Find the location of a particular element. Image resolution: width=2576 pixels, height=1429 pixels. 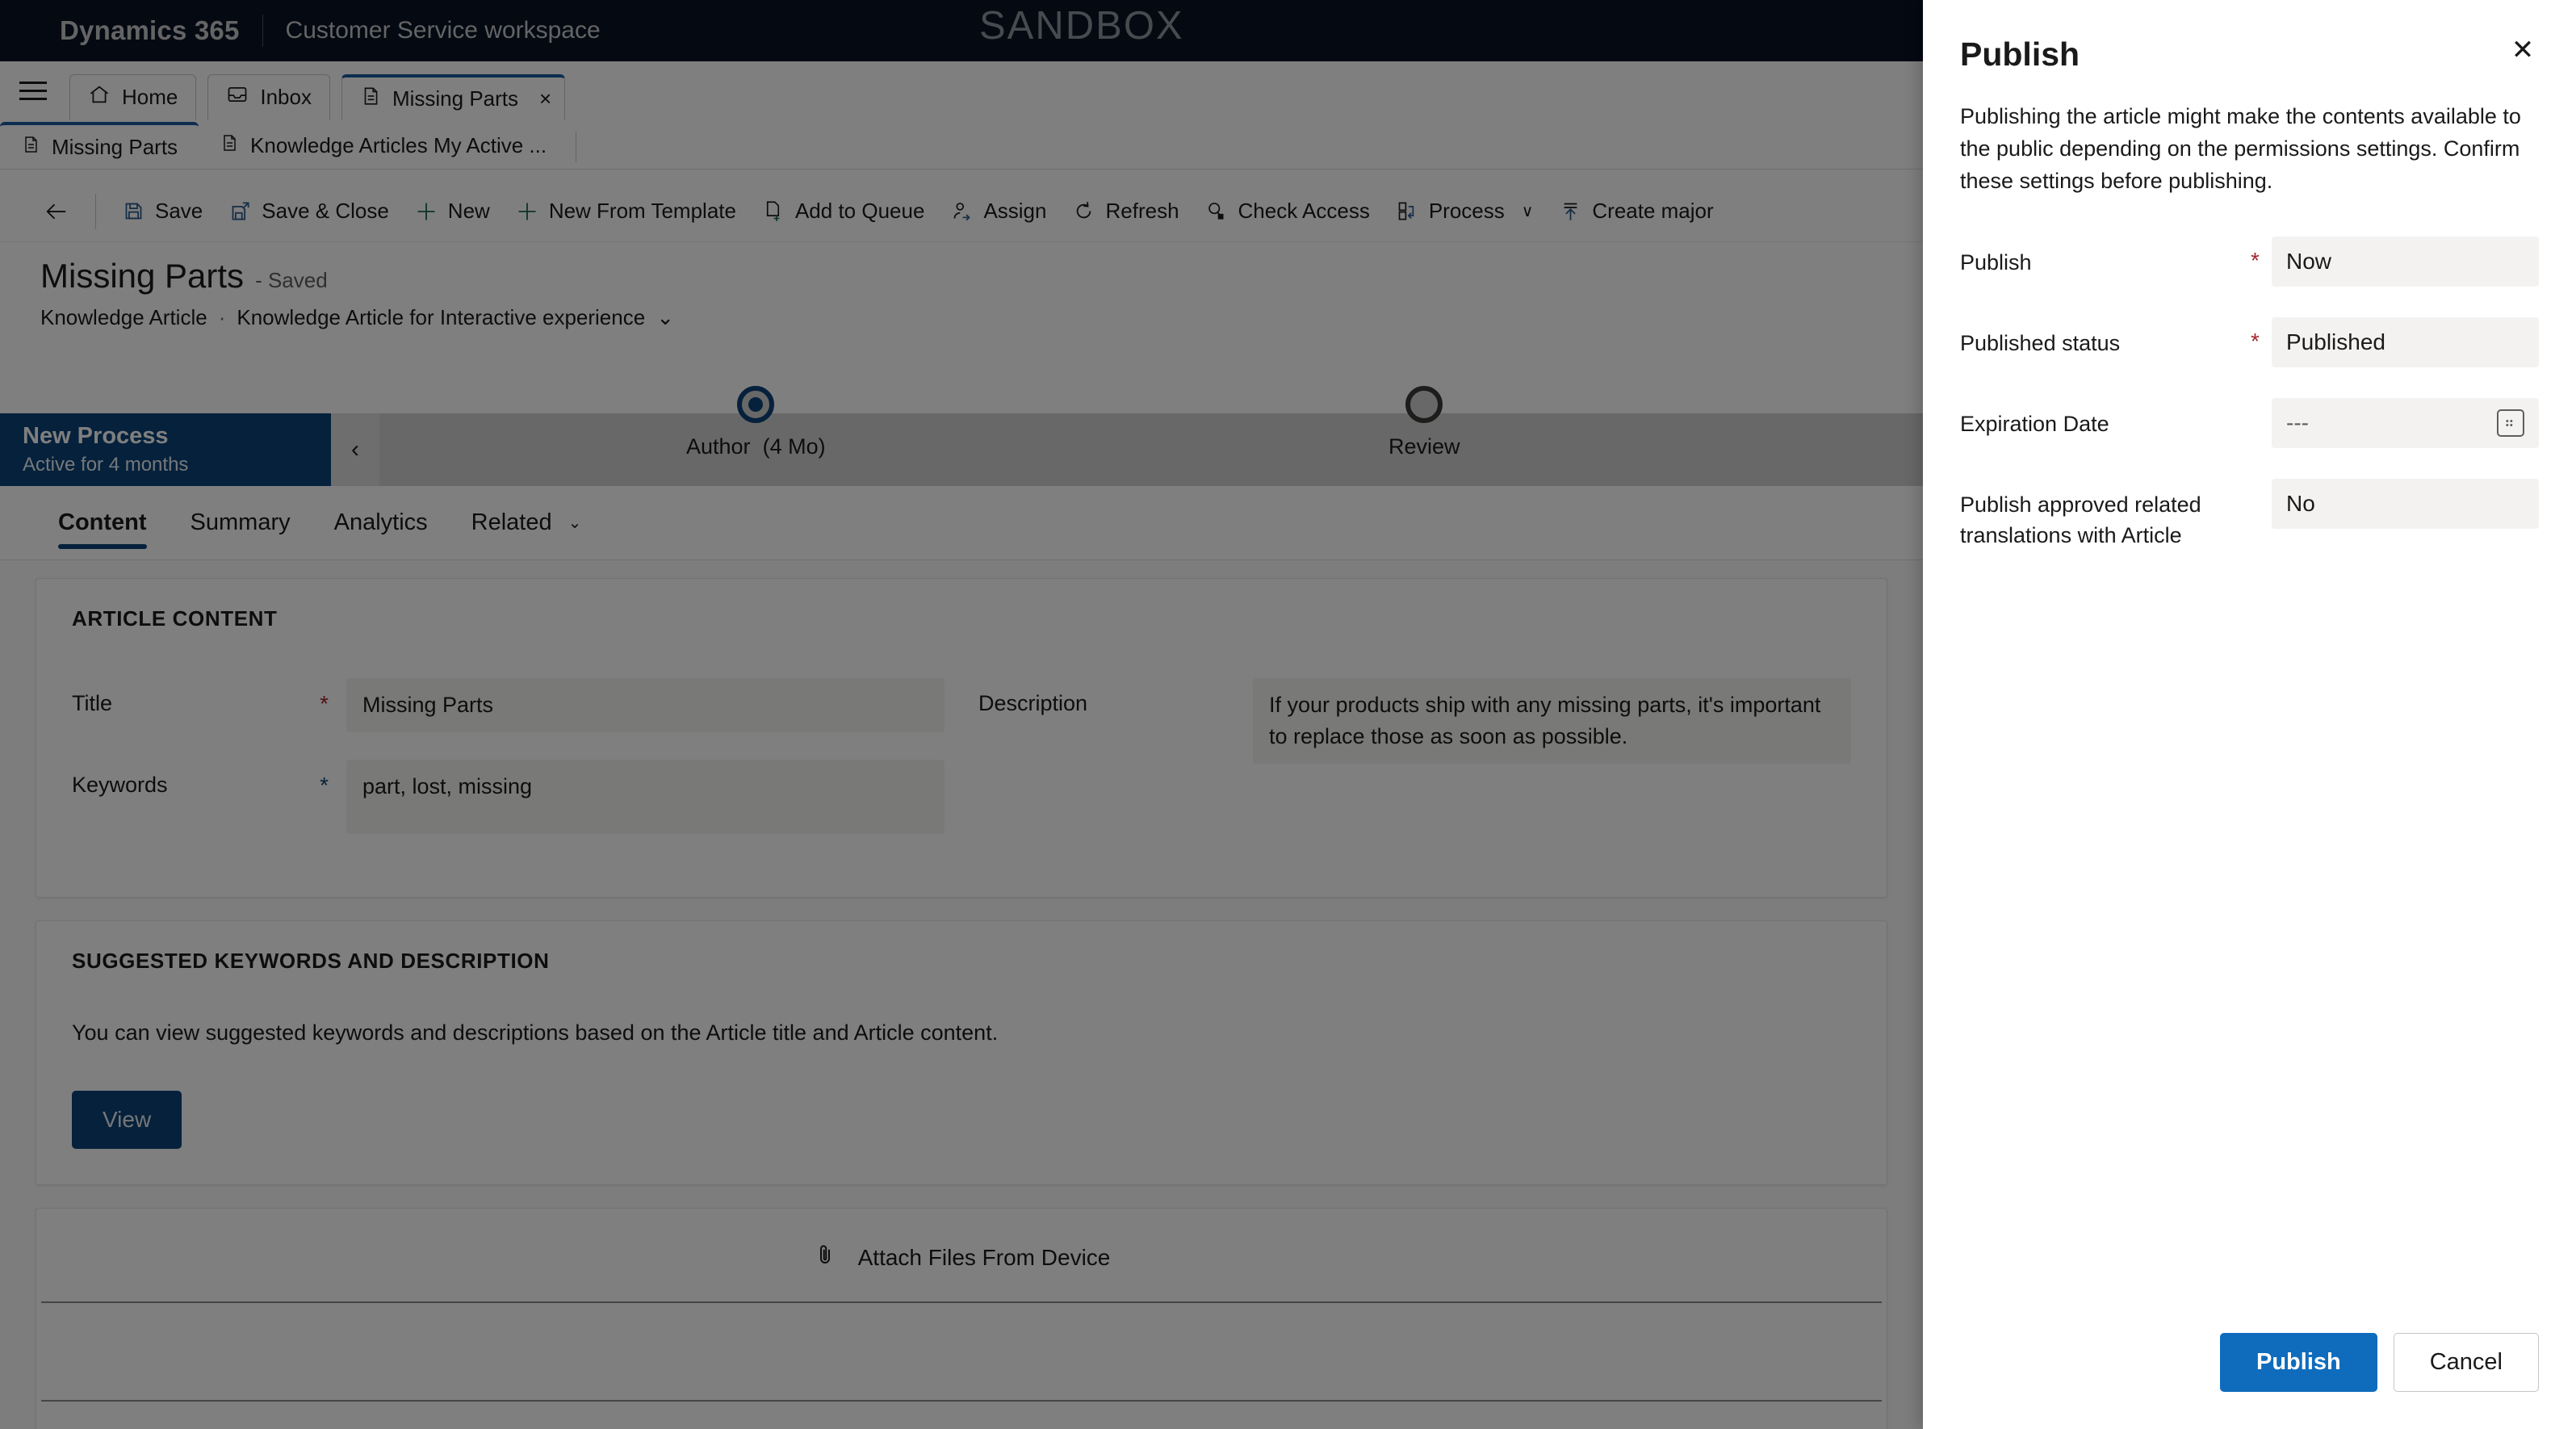

publish-field-expiration-date: Expiration Date --- is located at coordinates (2249, 423).